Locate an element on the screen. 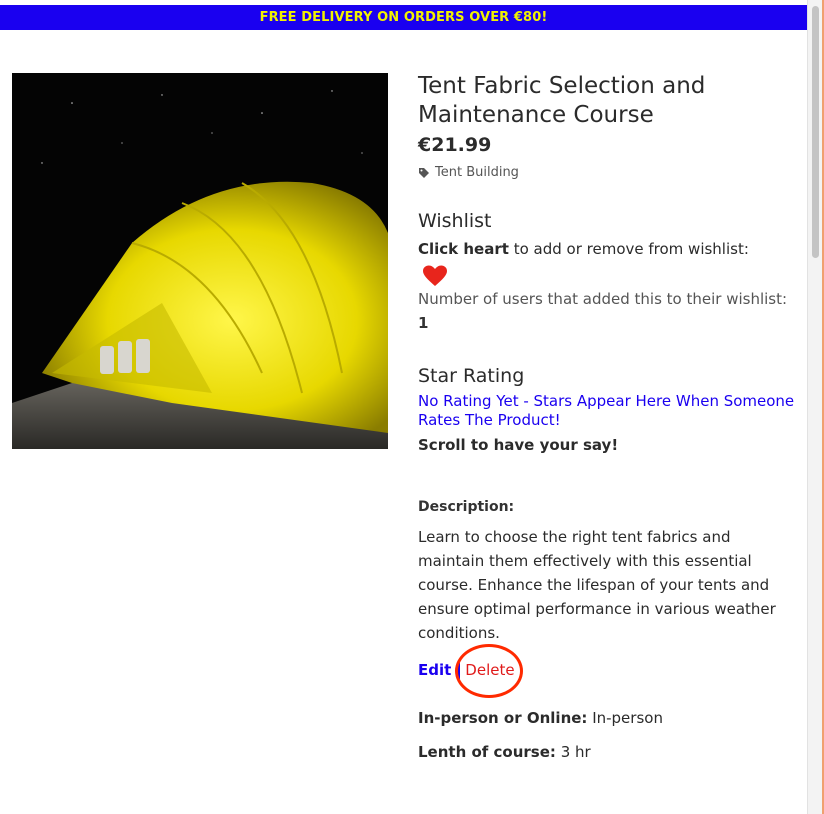  vertical-scrollbar is located at coordinates (815, 407).